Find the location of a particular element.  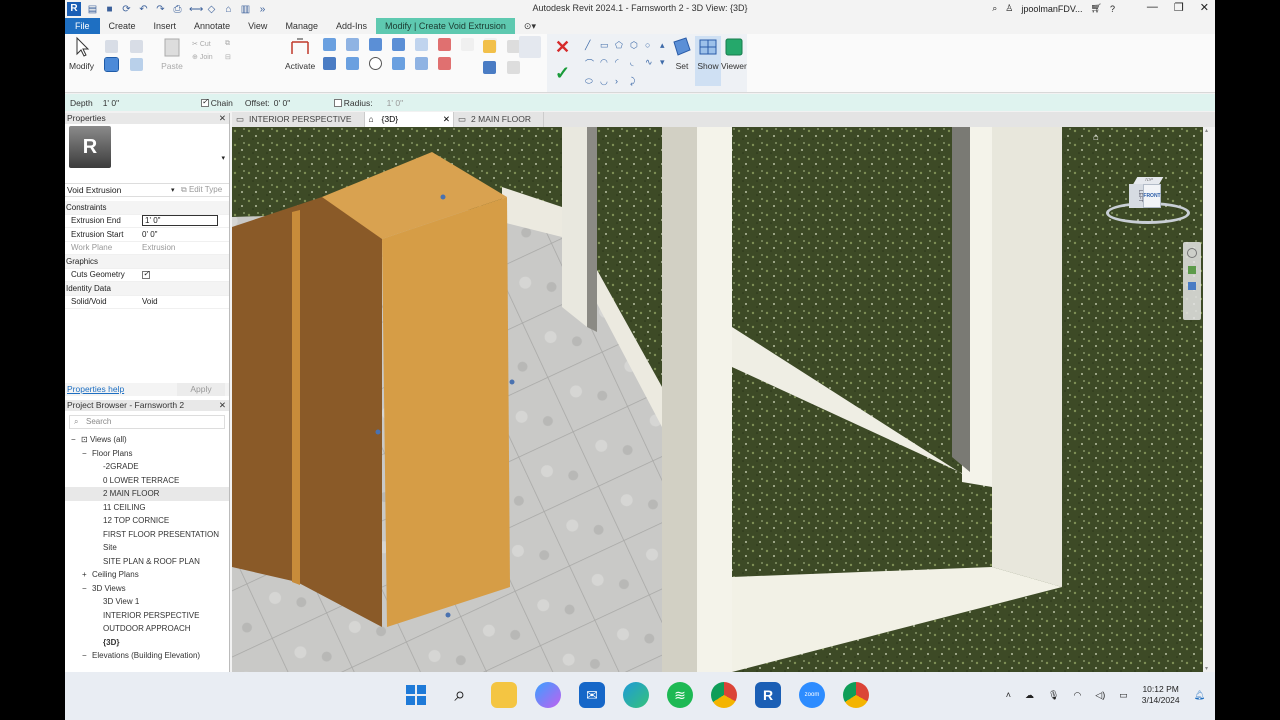

zoom-icon: zoom is located at coordinates (812, 695).